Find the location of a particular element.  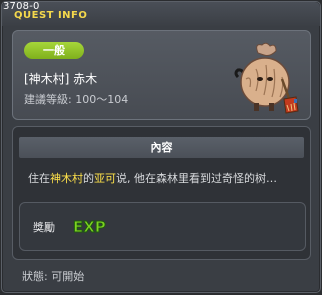

exp-icon: EXP is located at coordinates (90, 227).